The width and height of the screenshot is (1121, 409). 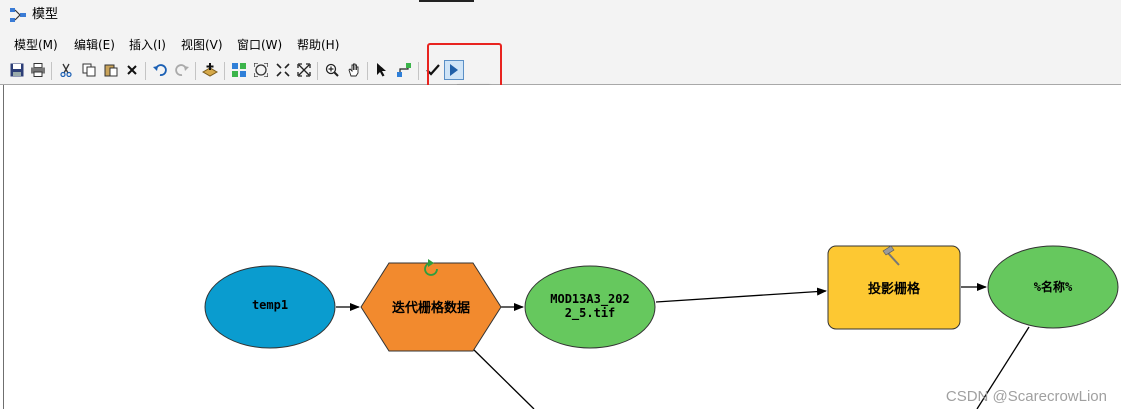 I want to click on watermark: CSDN @ScarecrowLion, so click(x=1026, y=396).